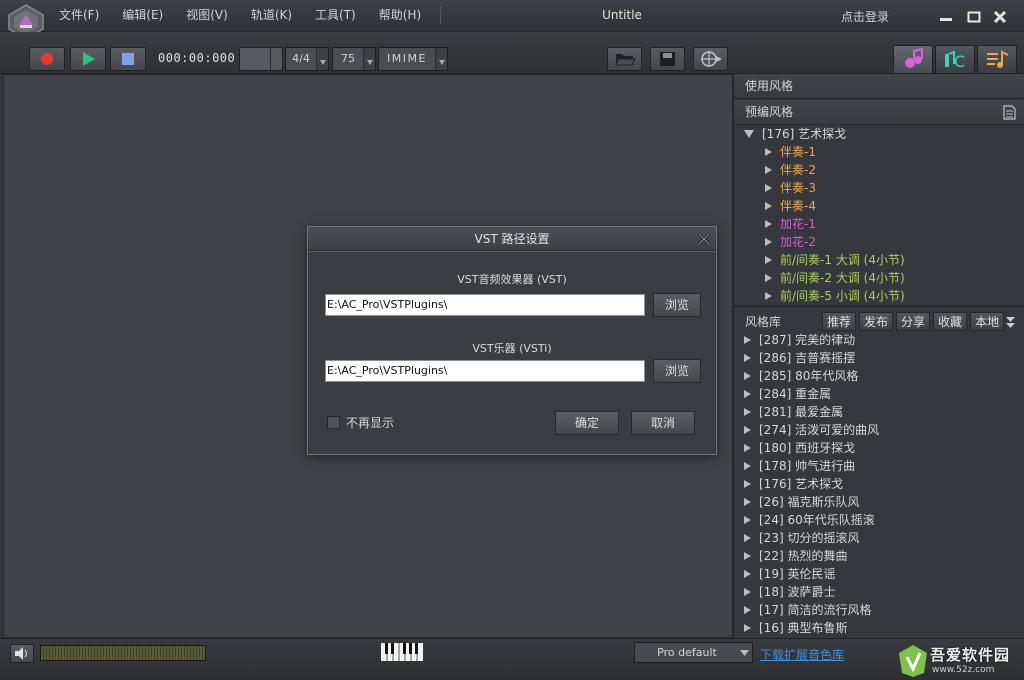 The height and width of the screenshot is (680, 1024). What do you see at coordinates (128, 59) in the screenshot?
I see `stop-button` at bounding box center [128, 59].